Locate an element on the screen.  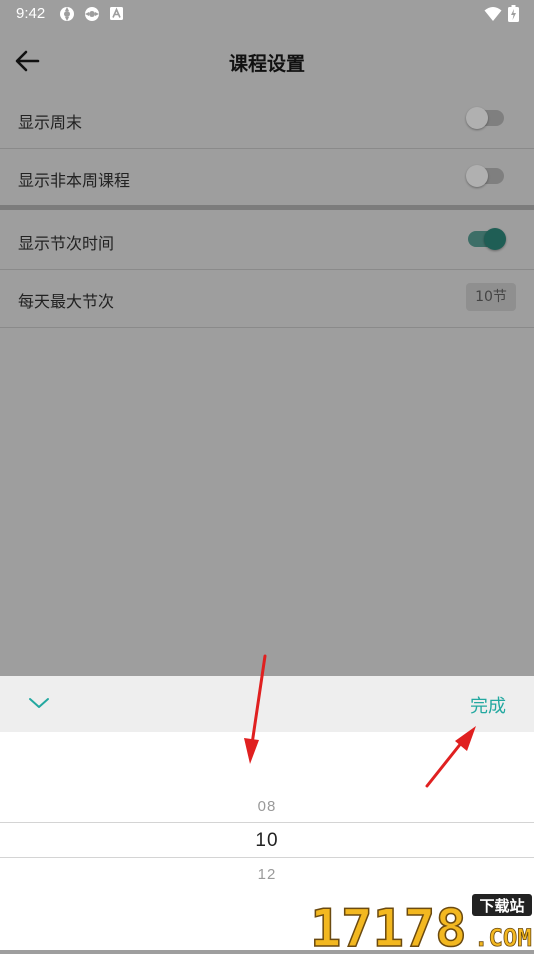
annotation-arrow-down is located at coordinates (255, 709).